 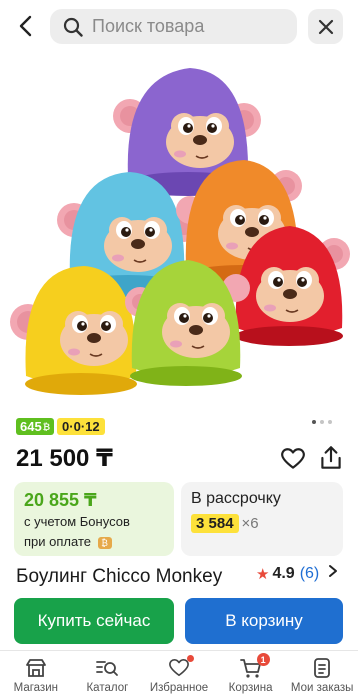 I want to click on search-icon, so click(x=73, y=27).